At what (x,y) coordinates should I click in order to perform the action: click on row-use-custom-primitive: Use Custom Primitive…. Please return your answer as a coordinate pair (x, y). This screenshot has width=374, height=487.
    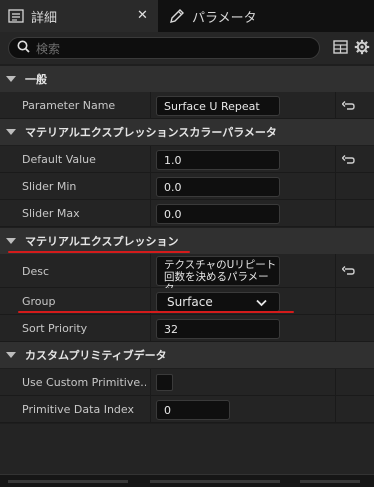
    Looking at the image, I should click on (187, 382).